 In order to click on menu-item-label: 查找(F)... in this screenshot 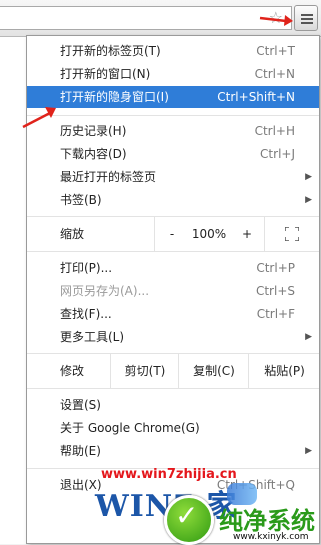, I will do `click(86, 314)`.